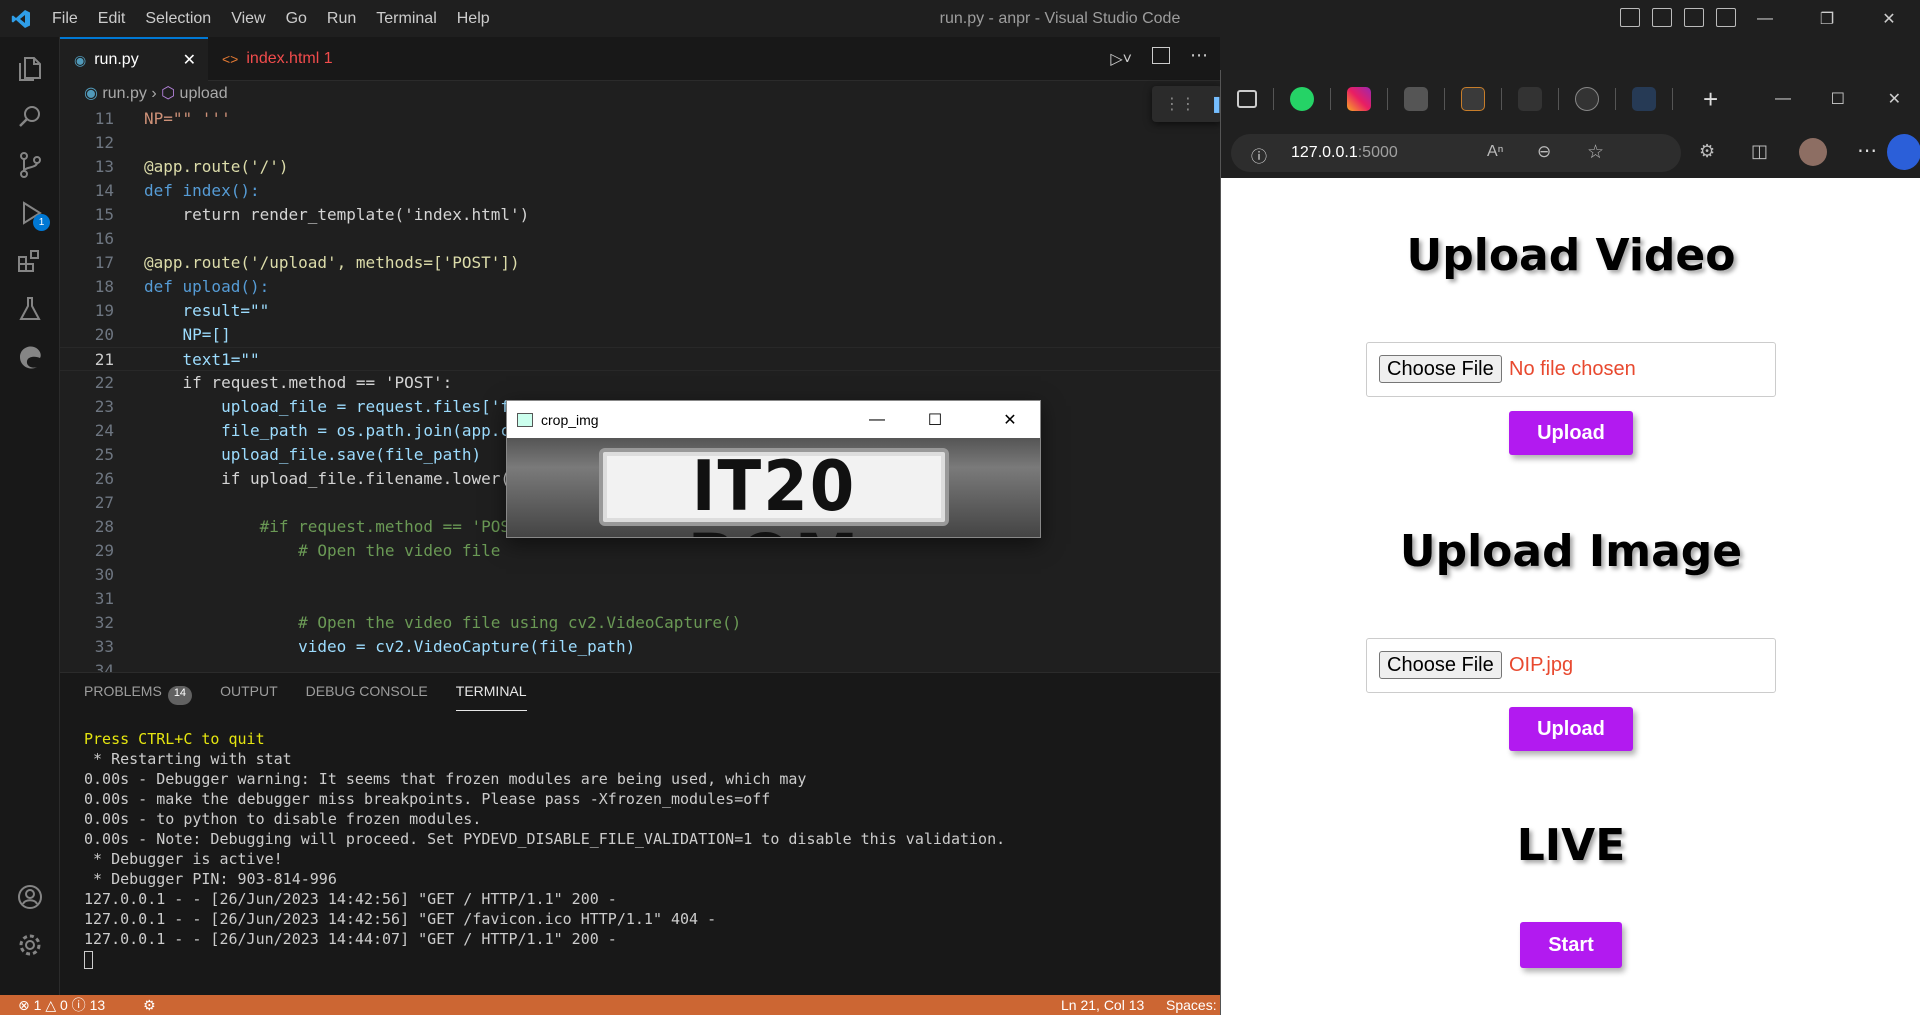  I want to click on tab-problems: PROBLEMS 14, so click(138, 697).